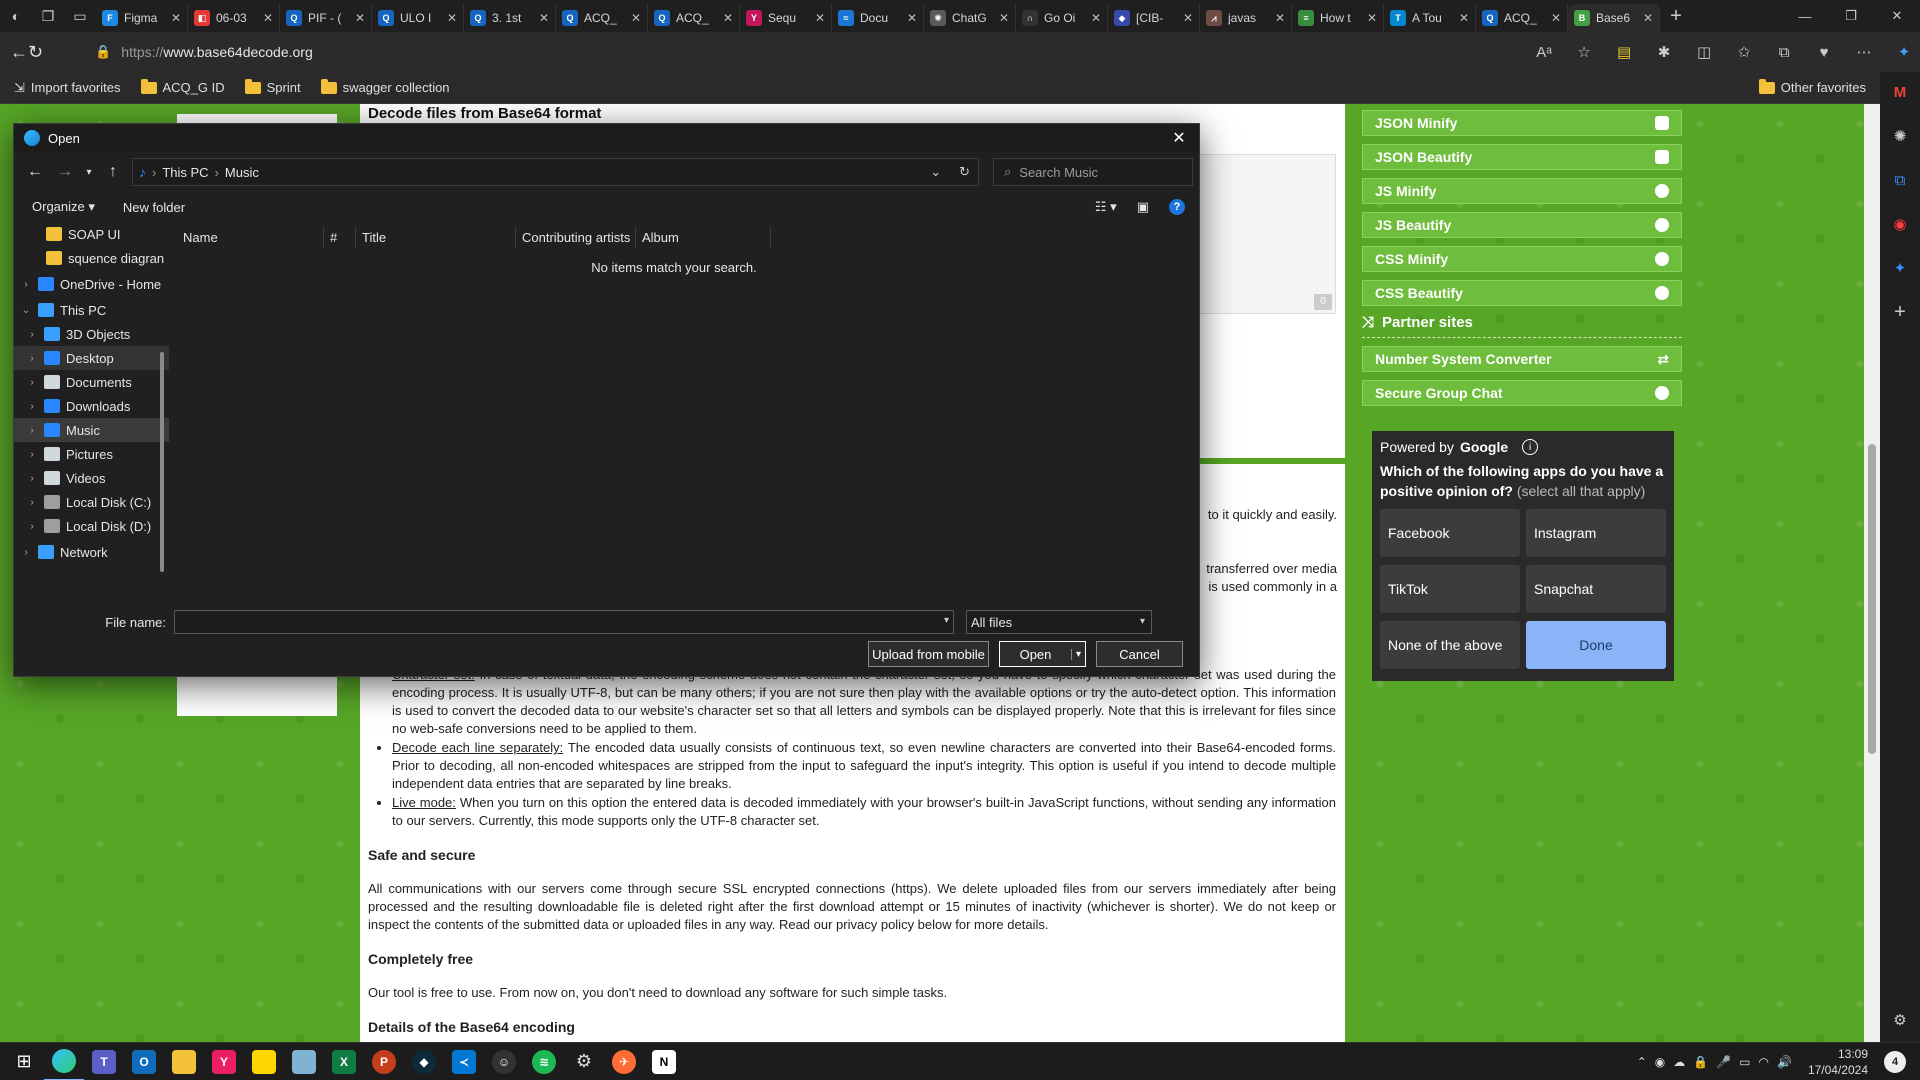 This screenshot has width=1920, height=1080. What do you see at coordinates (1744, 52) in the screenshot?
I see `favorites-icon: ✩` at bounding box center [1744, 52].